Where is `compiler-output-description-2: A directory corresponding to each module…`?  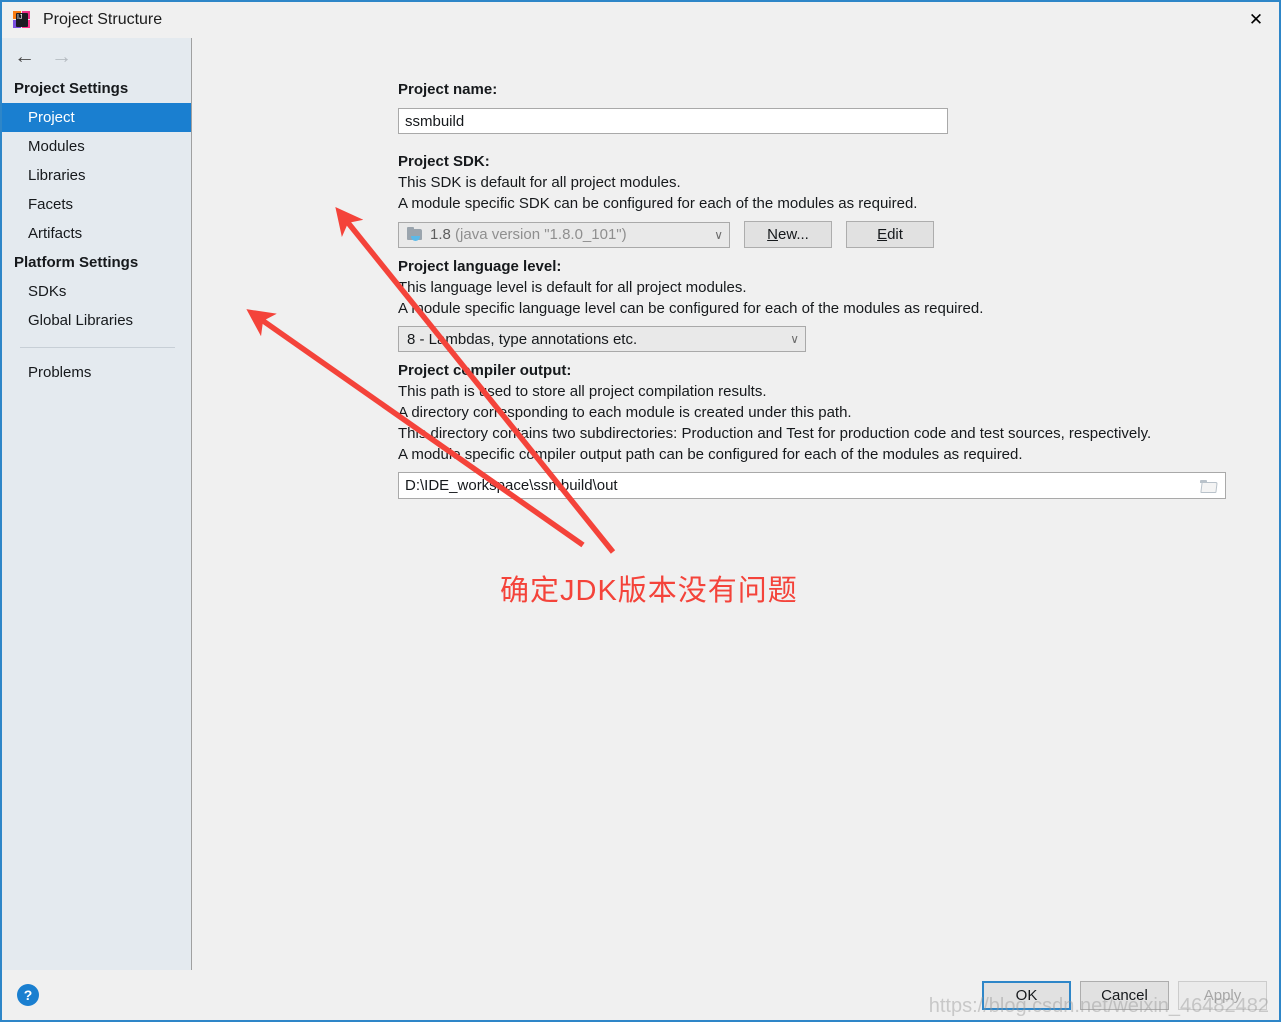 compiler-output-description-2: A directory corresponding to each module… is located at coordinates (625, 412).